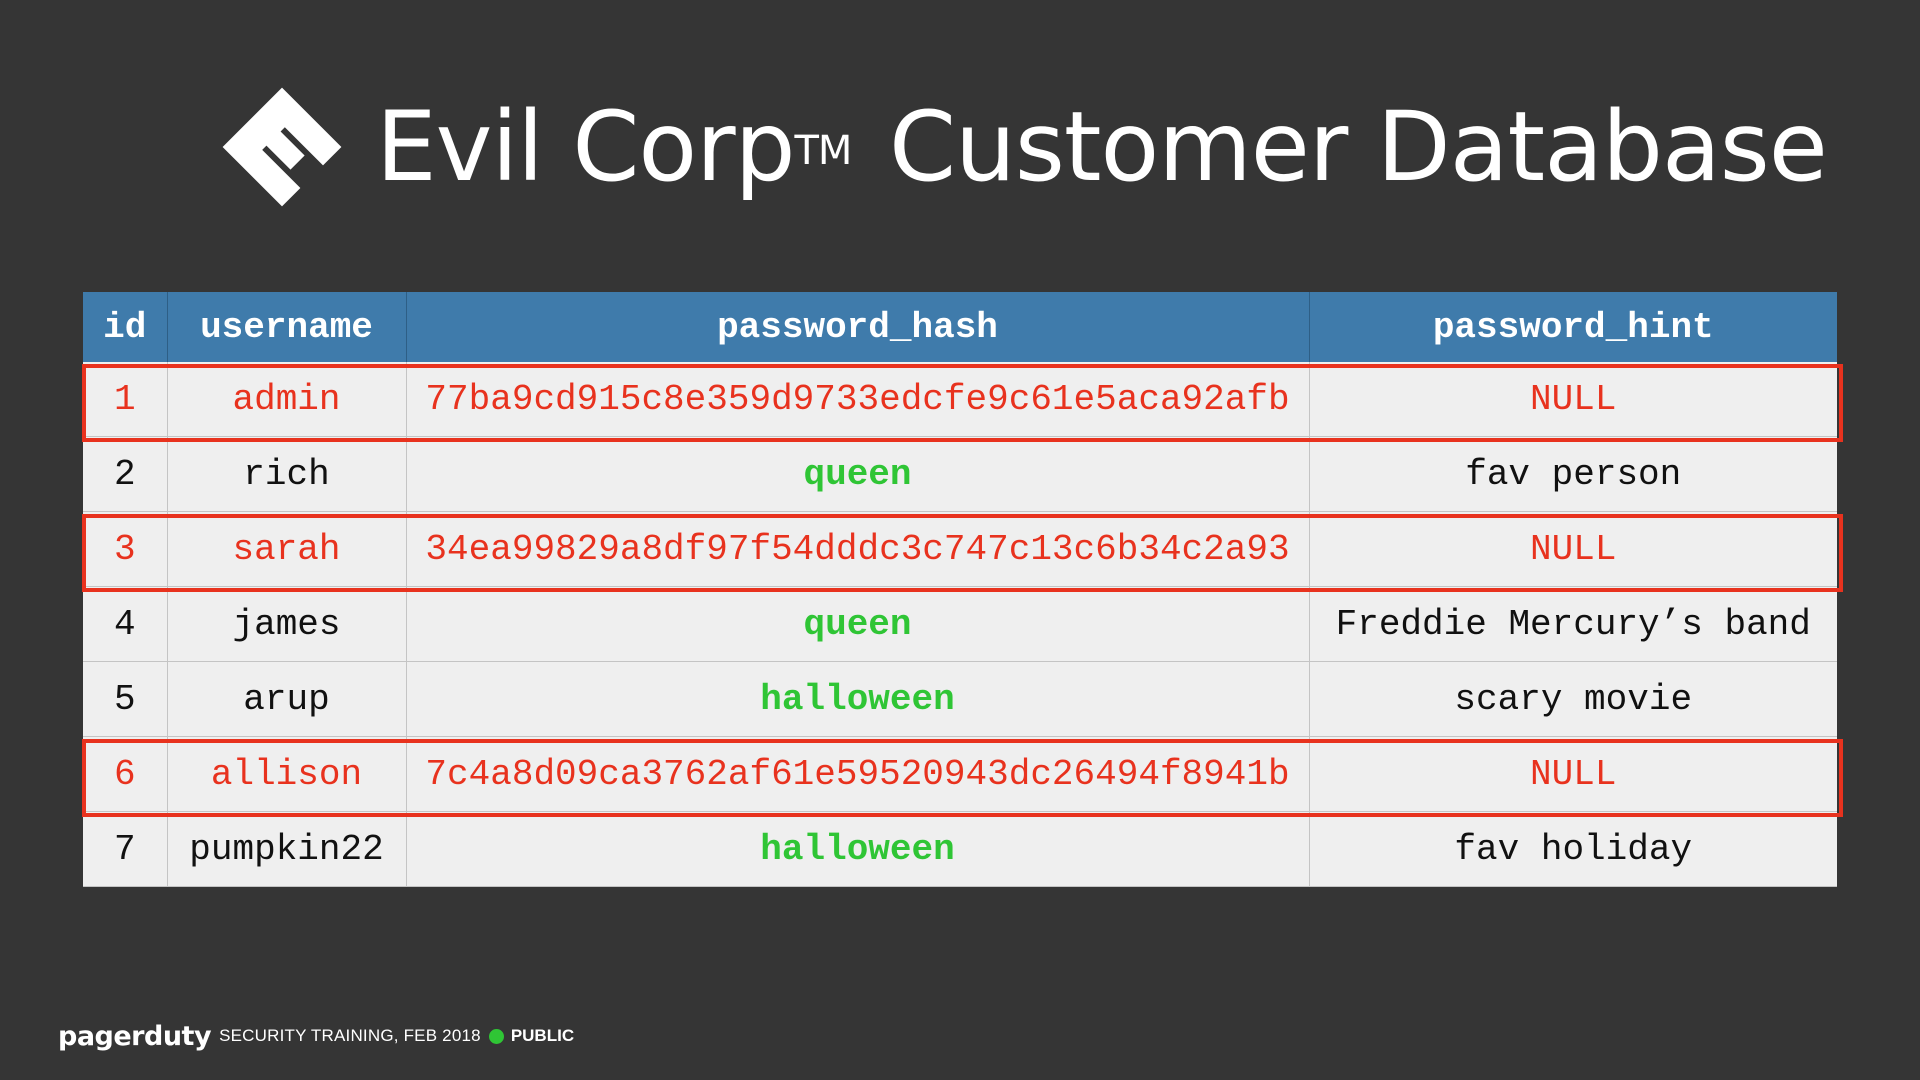  What do you see at coordinates (287, 624) in the screenshot?
I see `cell-username: james` at bounding box center [287, 624].